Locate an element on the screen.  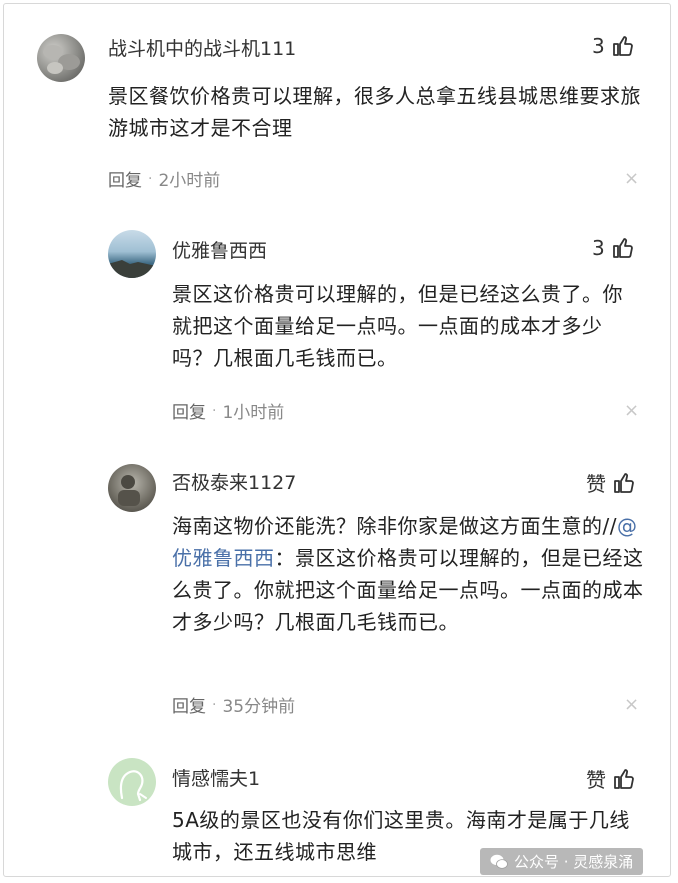
username: 情感懦夫1 is located at coordinates (216, 777).